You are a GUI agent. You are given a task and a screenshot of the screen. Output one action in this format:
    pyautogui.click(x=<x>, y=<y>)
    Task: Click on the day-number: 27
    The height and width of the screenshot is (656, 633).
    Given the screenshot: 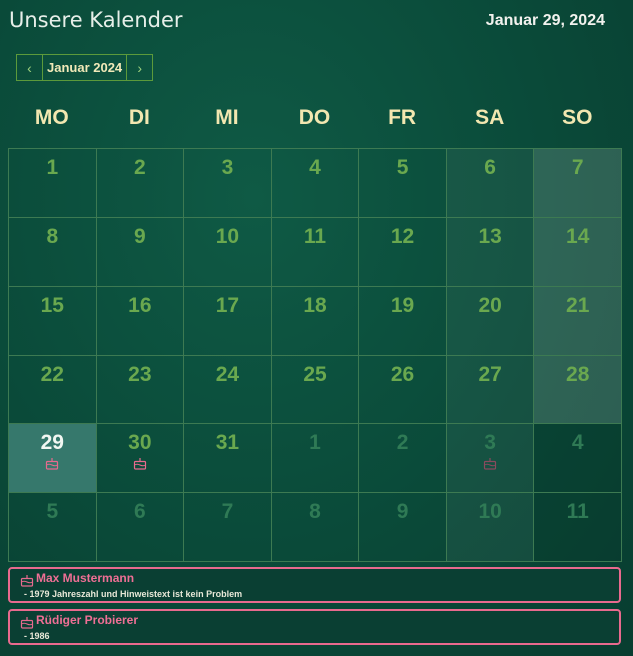 What is the action you would take?
    pyautogui.click(x=490, y=374)
    